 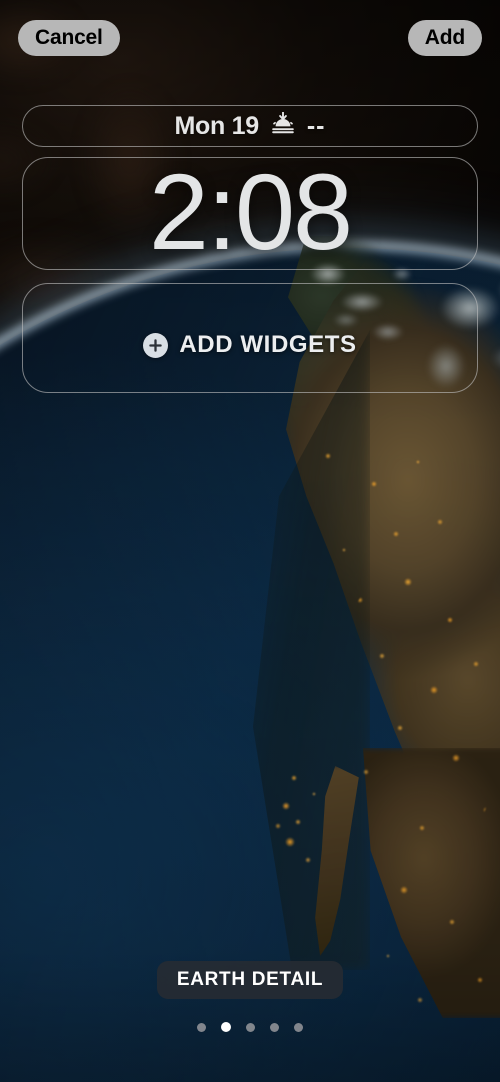 What do you see at coordinates (268, 344) in the screenshot?
I see `add-widgets-label: ADD WIDGETS` at bounding box center [268, 344].